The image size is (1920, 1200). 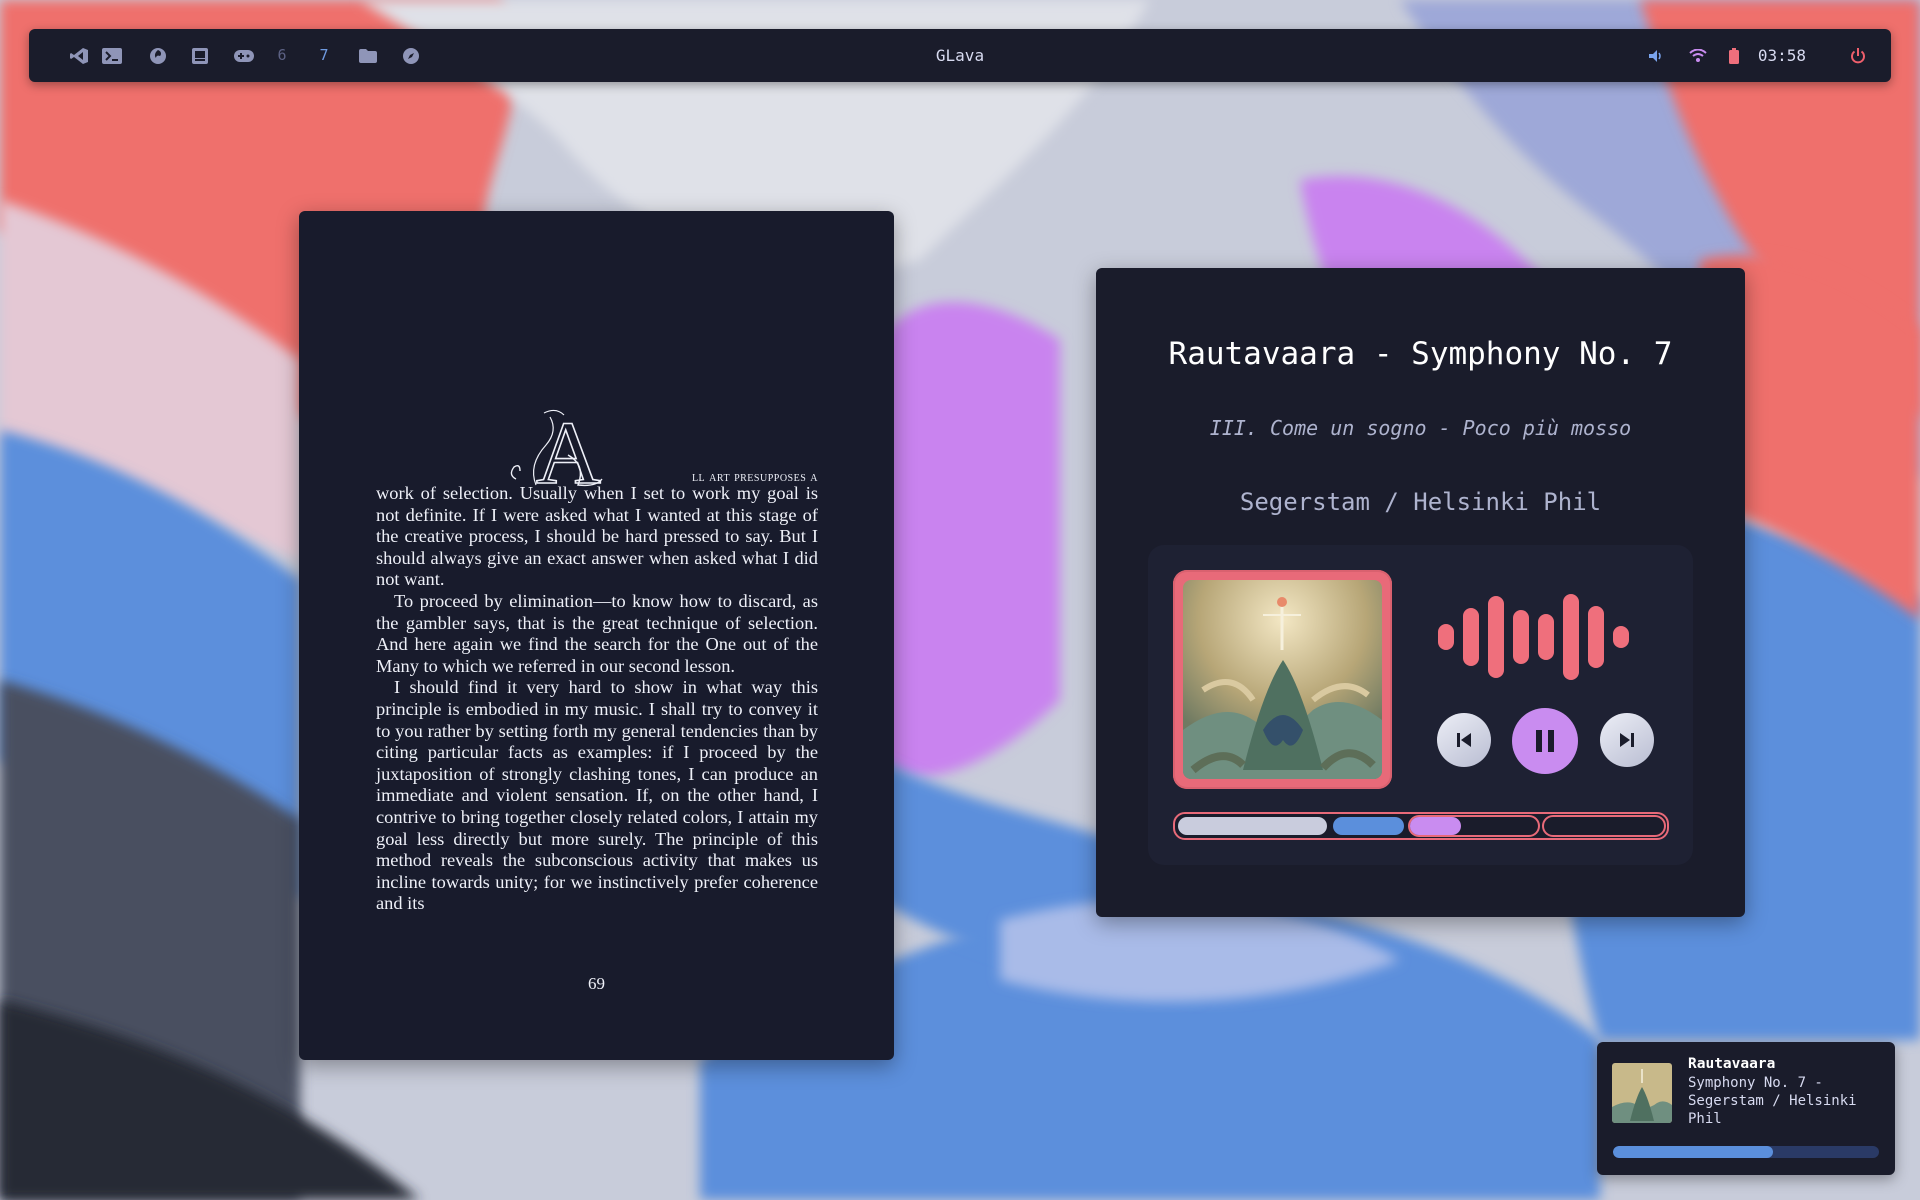 I want to click on previous-track-button, so click(x=1464, y=740).